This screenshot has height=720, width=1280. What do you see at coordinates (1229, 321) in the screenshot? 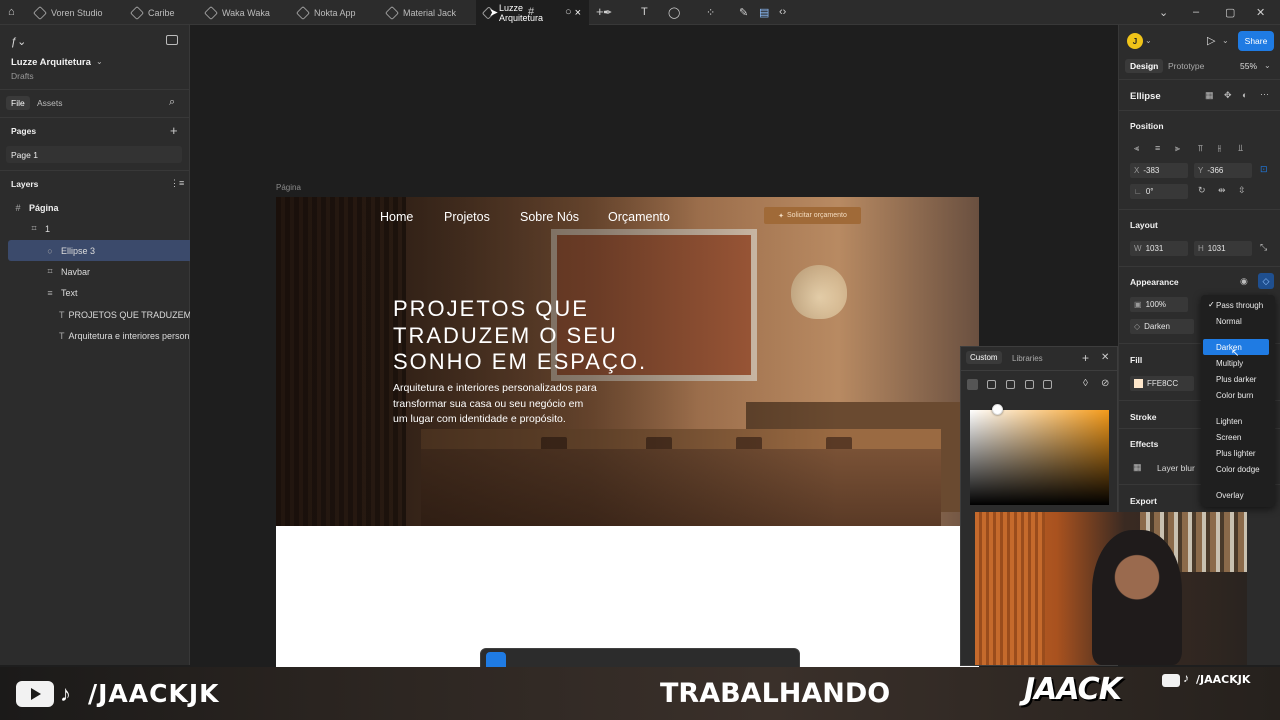
I see `blend-normal: Normal` at bounding box center [1229, 321].